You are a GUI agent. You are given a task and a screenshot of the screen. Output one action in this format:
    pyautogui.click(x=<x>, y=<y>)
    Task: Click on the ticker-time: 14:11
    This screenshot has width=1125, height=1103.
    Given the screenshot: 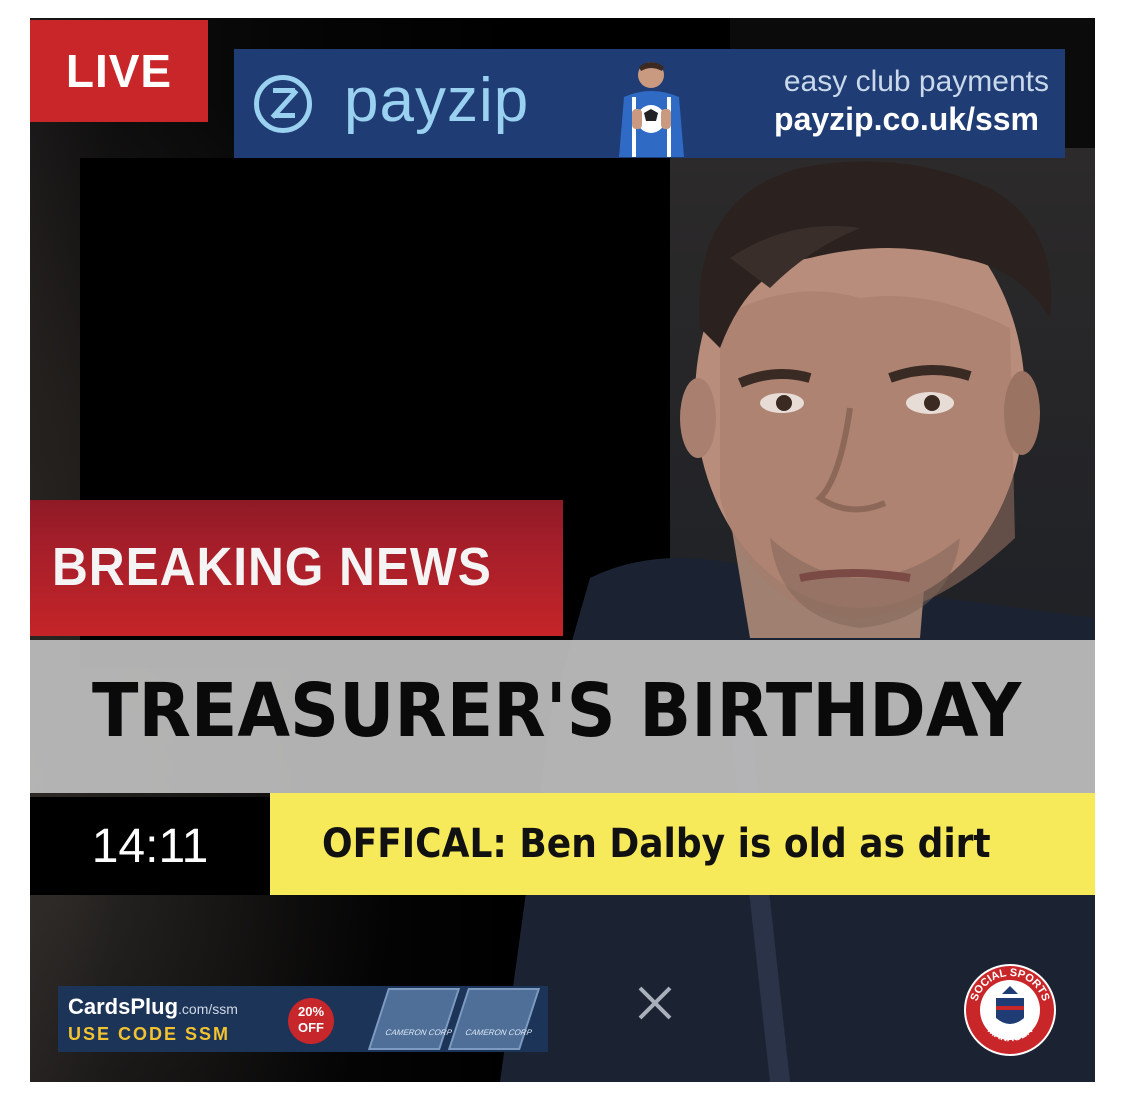 What is the action you would take?
    pyautogui.click(x=150, y=846)
    